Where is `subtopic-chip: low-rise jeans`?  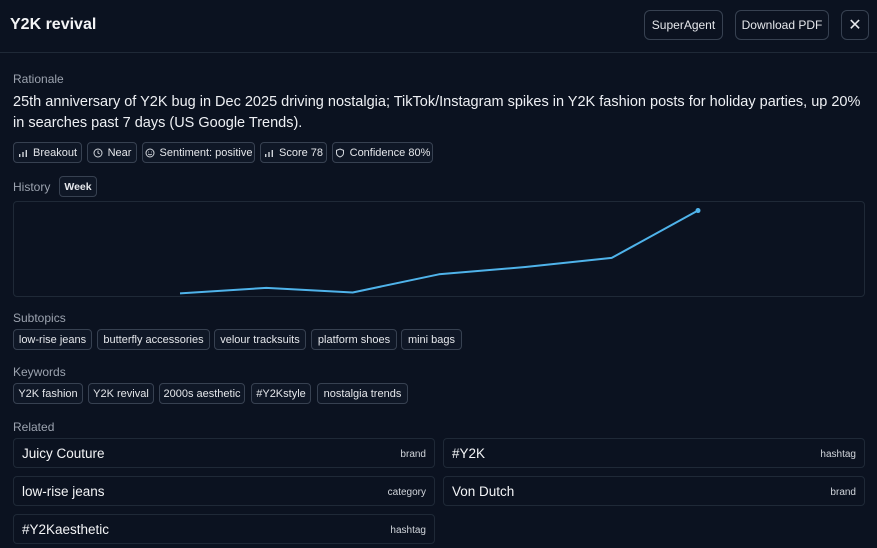 subtopic-chip: low-rise jeans is located at coordinates (52, 339).